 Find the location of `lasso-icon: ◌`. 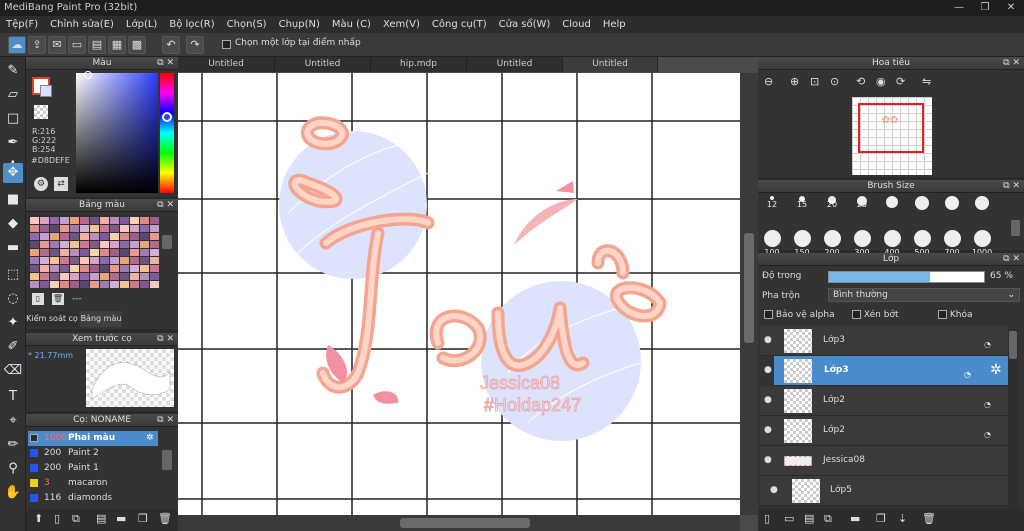

lasso-icon: ◌ is located at coordinates (13, 299).